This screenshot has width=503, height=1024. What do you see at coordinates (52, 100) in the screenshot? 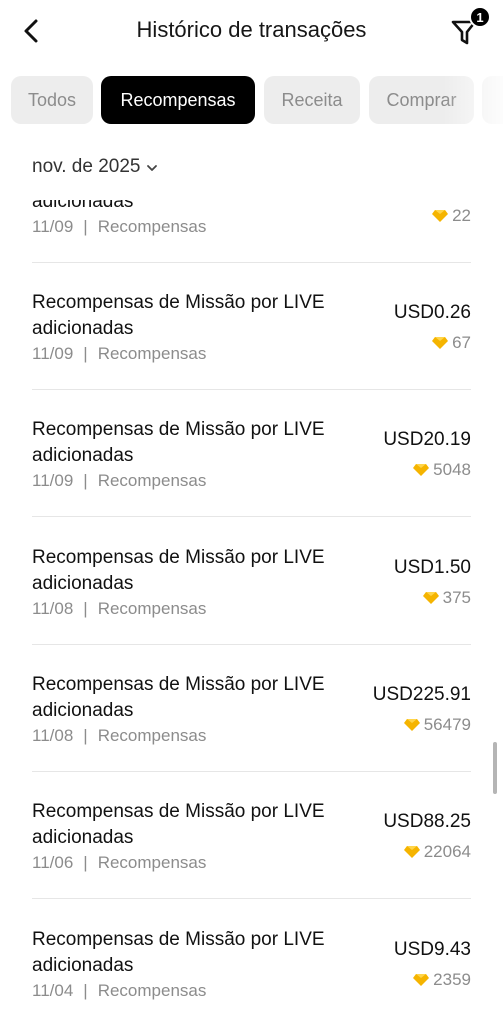
I see `tab-todos: Todos` at bounding box center [52, 100].